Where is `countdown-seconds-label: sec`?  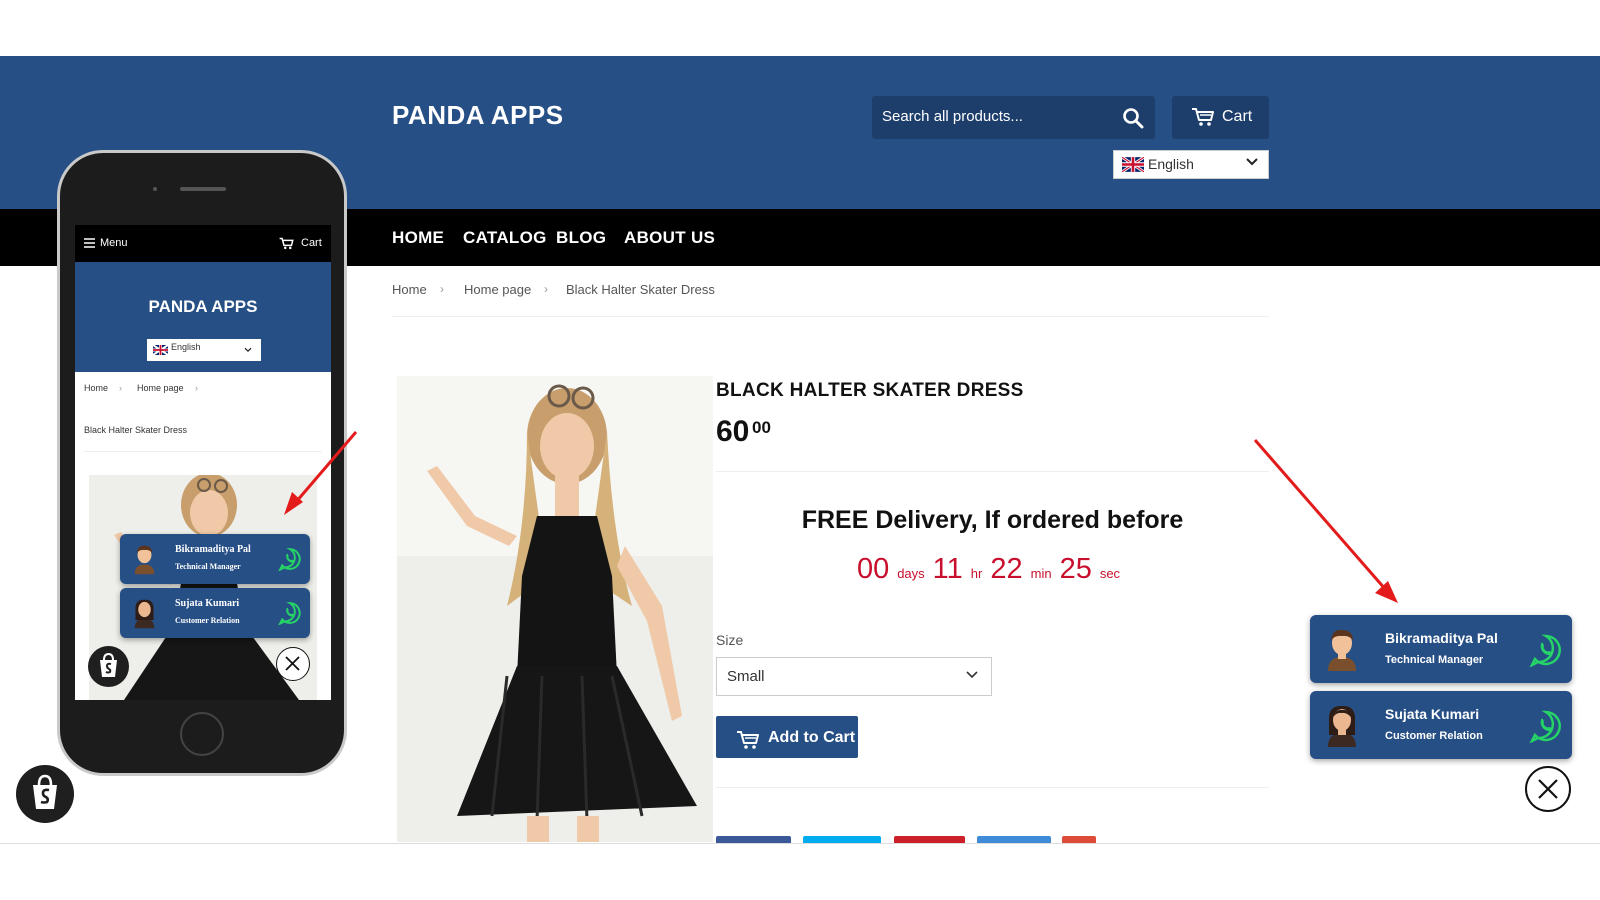 countdown-seconds-label: sec is located at coordinates (1110, 573).